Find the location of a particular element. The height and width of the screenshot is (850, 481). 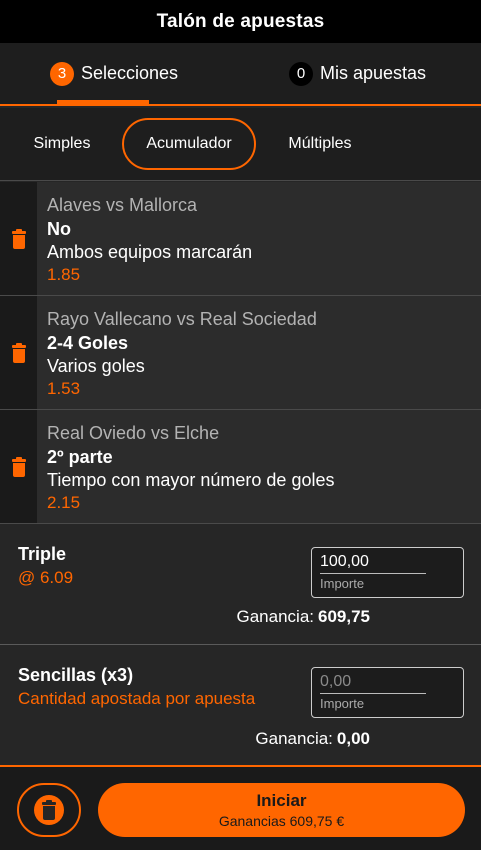

active-tab-indicator is located at coordinates (103, 102).